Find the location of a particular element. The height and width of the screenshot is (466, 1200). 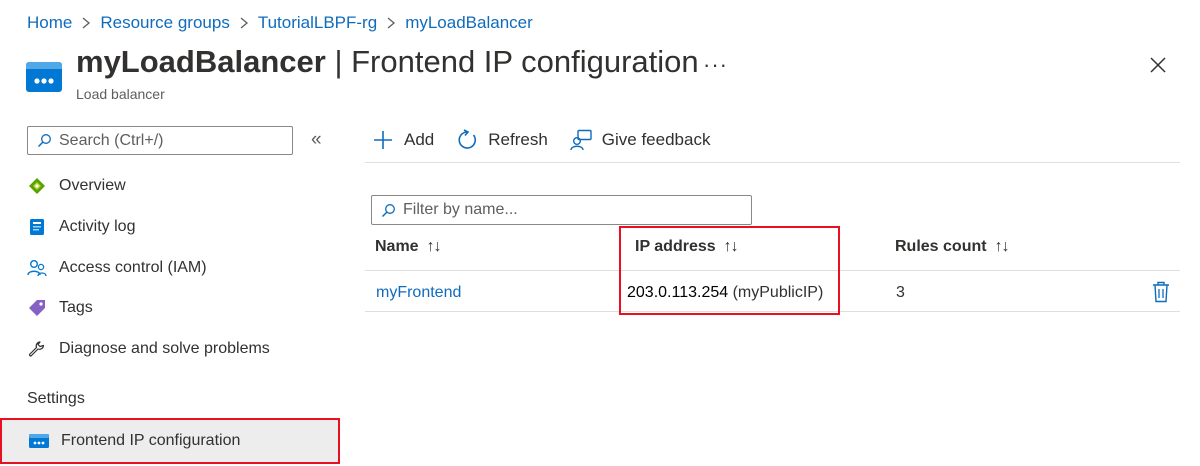

column-header-name: Name ↑↓ is located at coordinates (408, 247).